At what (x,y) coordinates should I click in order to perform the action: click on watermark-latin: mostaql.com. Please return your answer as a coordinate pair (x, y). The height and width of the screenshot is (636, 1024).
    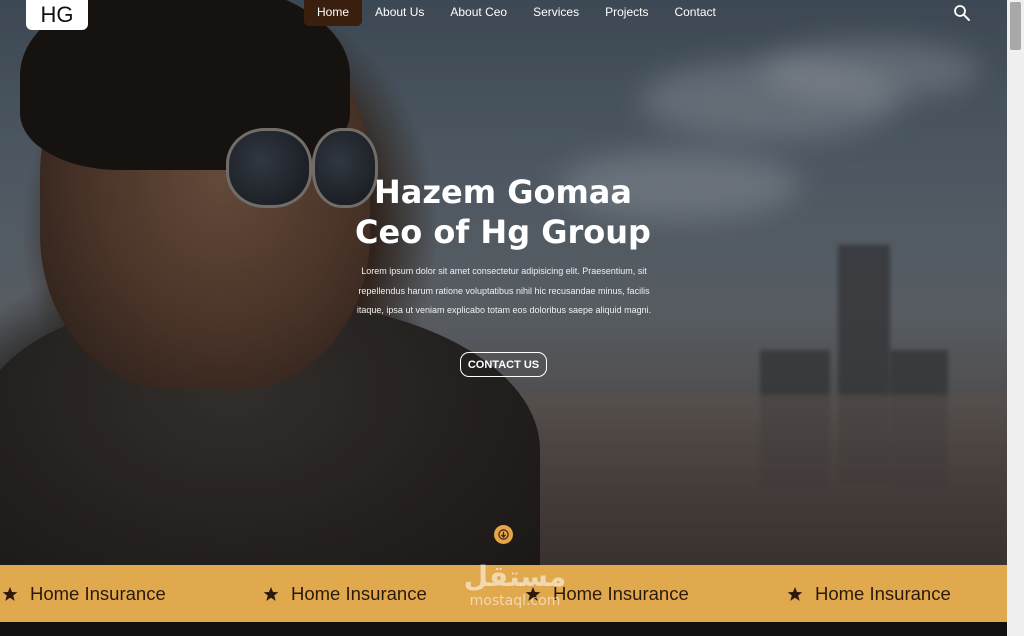
    Looking at the image, I should click on (515, 601).